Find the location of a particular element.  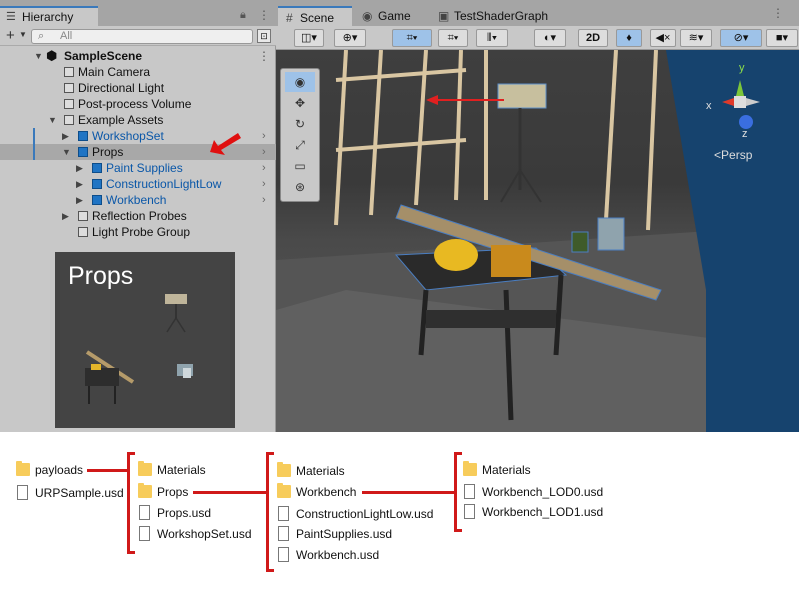

lightbulb-icon: ♦ is located at coordinates (629, 38).